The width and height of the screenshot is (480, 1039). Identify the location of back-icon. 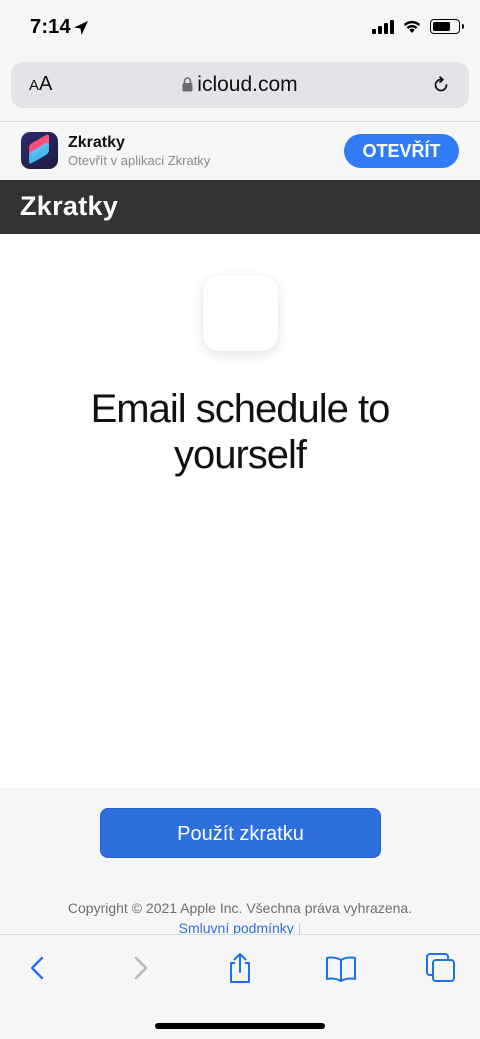
(38, 968).